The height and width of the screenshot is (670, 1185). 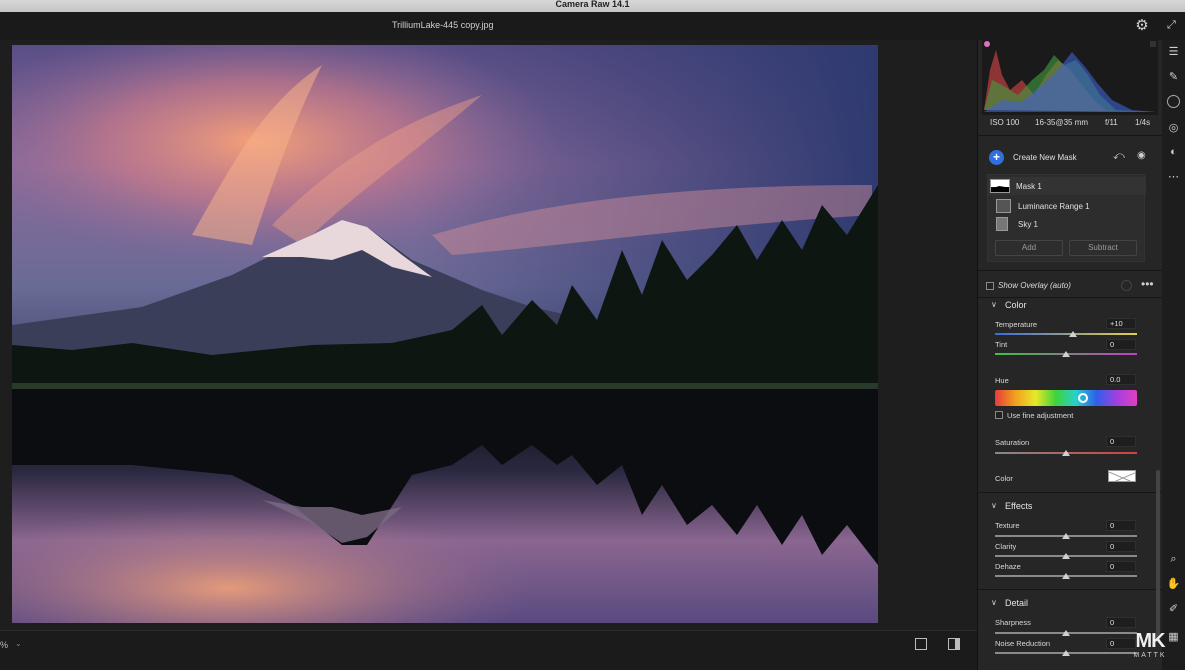 What do you see at coordinates (1062, 122) in the screenshot?
I see `exif-lens: 16-35@35 mm` at bounding box center [1062, 122].